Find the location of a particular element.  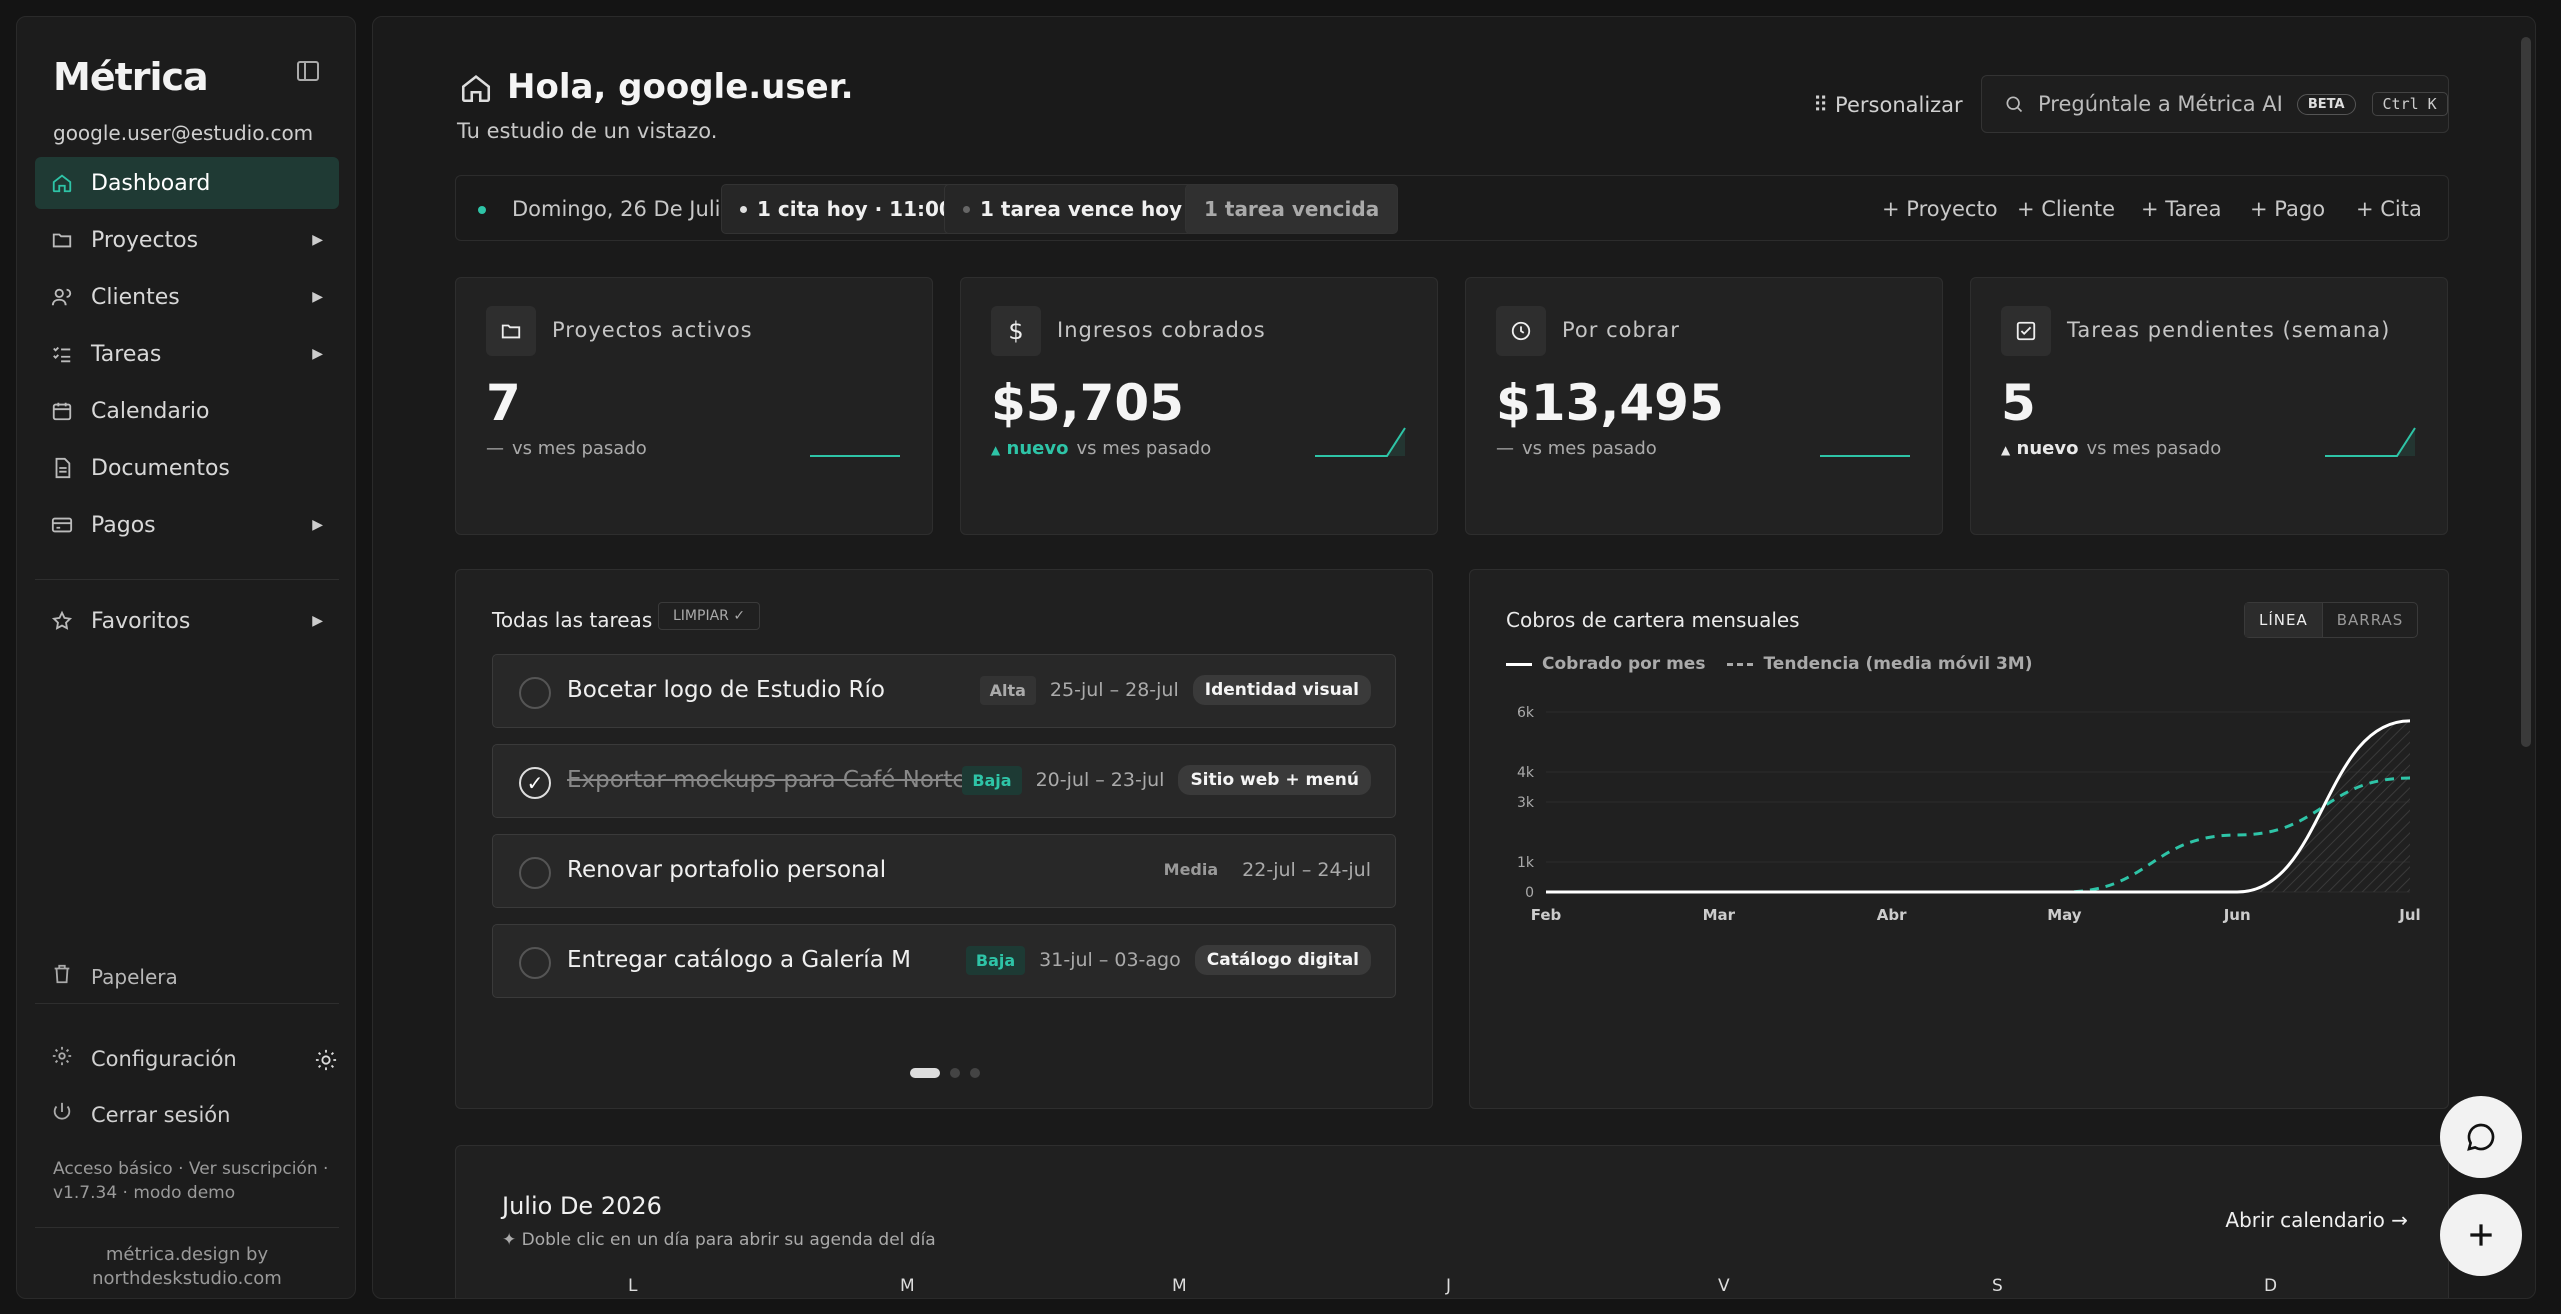

credit-line: métrica.design by is located at coordinates (187, 1255).